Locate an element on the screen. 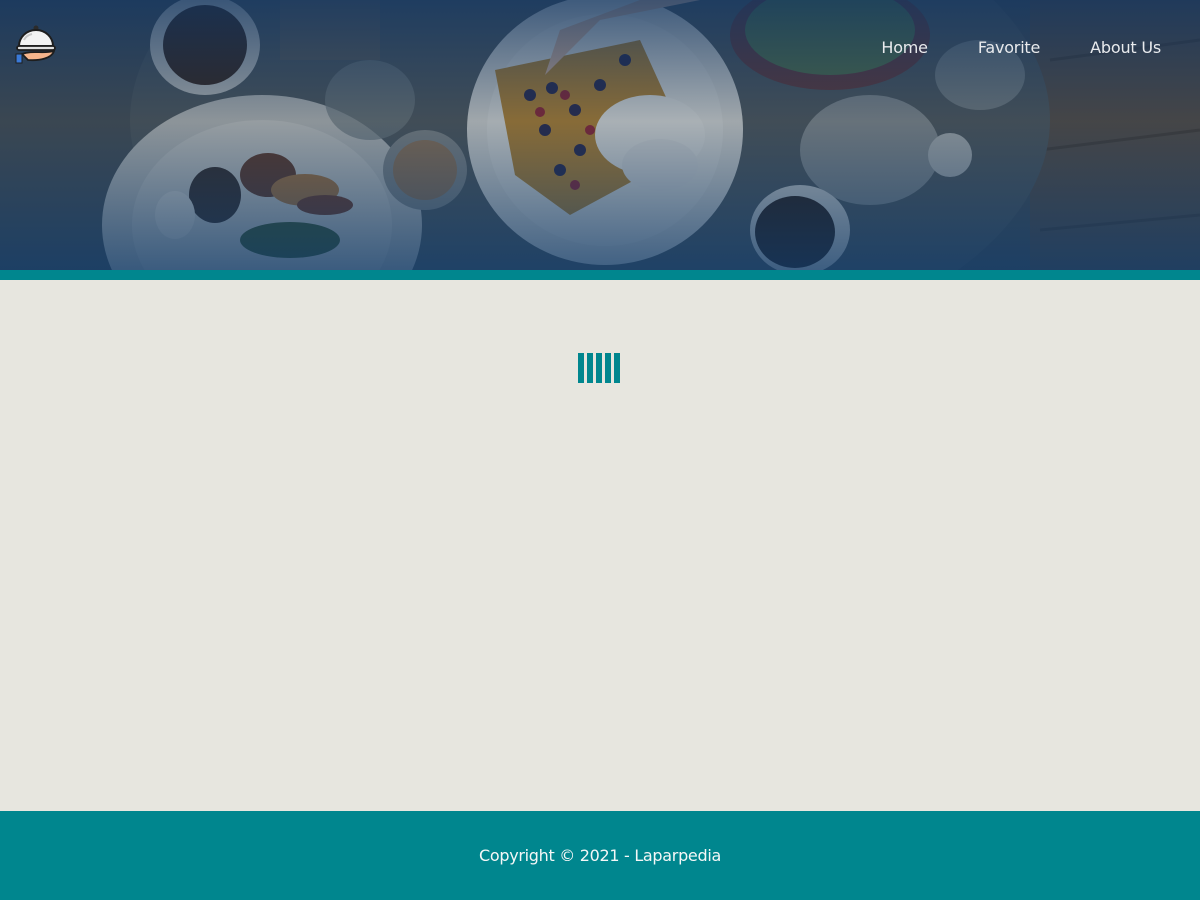 This screenshot has width=1200, height=900. nav-link-about-us: About Us is located at coordinates (1125, 47).